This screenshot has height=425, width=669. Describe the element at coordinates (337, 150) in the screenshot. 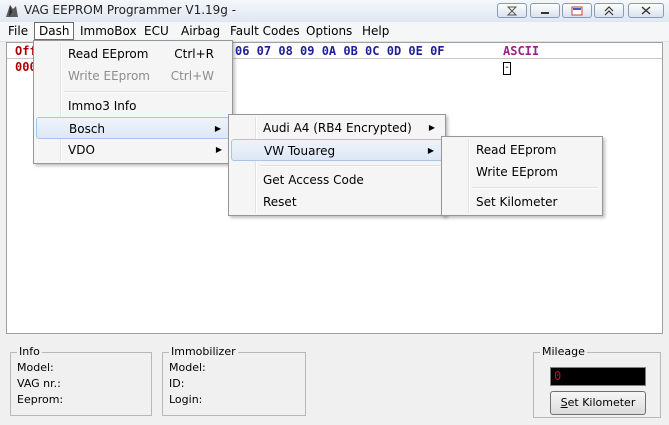

I see `bosch-vw-touareg: VW Touareg ▶` at that location.